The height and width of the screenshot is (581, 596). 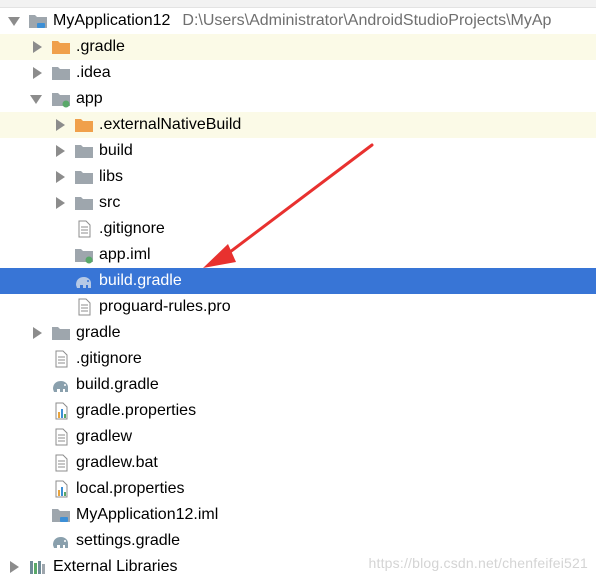 I want to click on tree-item-label: app.iml, so click(x=125, y=254).